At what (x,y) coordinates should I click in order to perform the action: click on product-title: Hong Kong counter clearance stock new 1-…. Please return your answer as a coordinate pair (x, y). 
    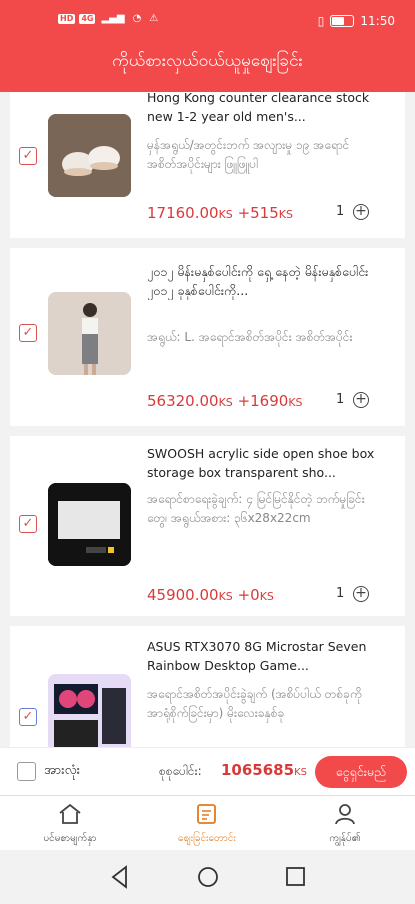
    Looking at the image, I should click on (262, 109).